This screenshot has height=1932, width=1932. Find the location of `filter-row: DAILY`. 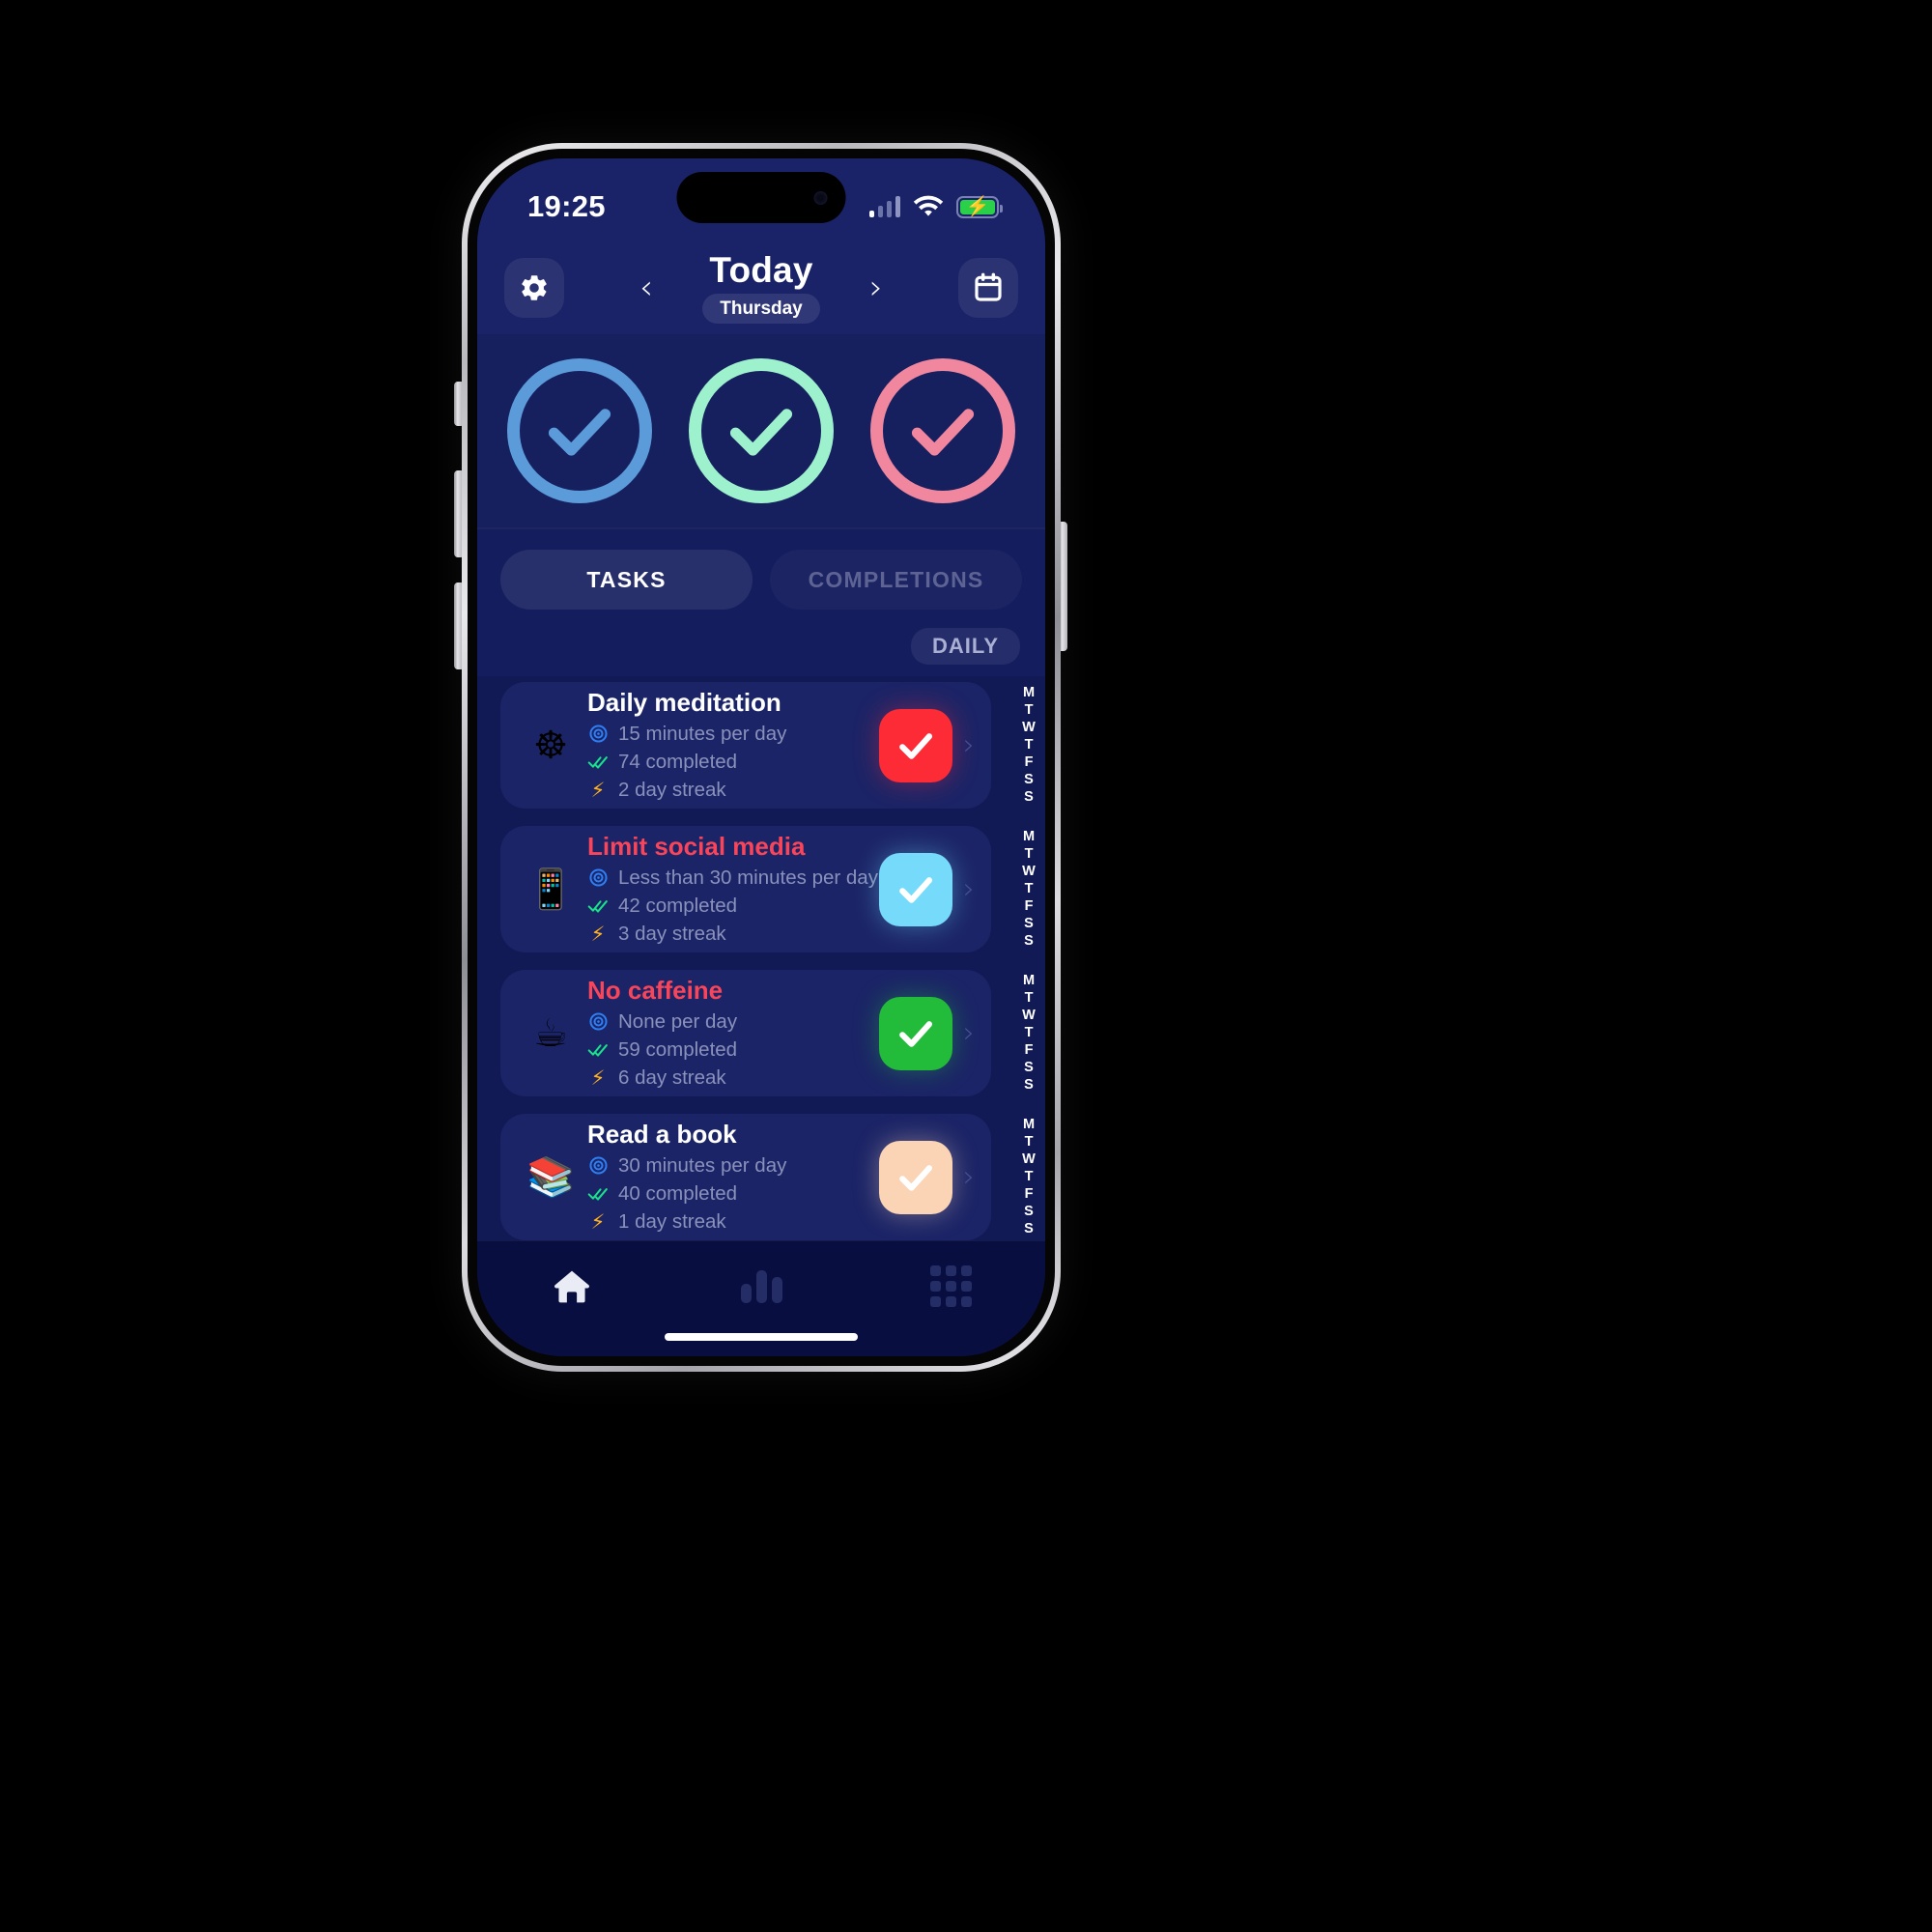

filter-row: DAILY is located at coordinates (761, 646).